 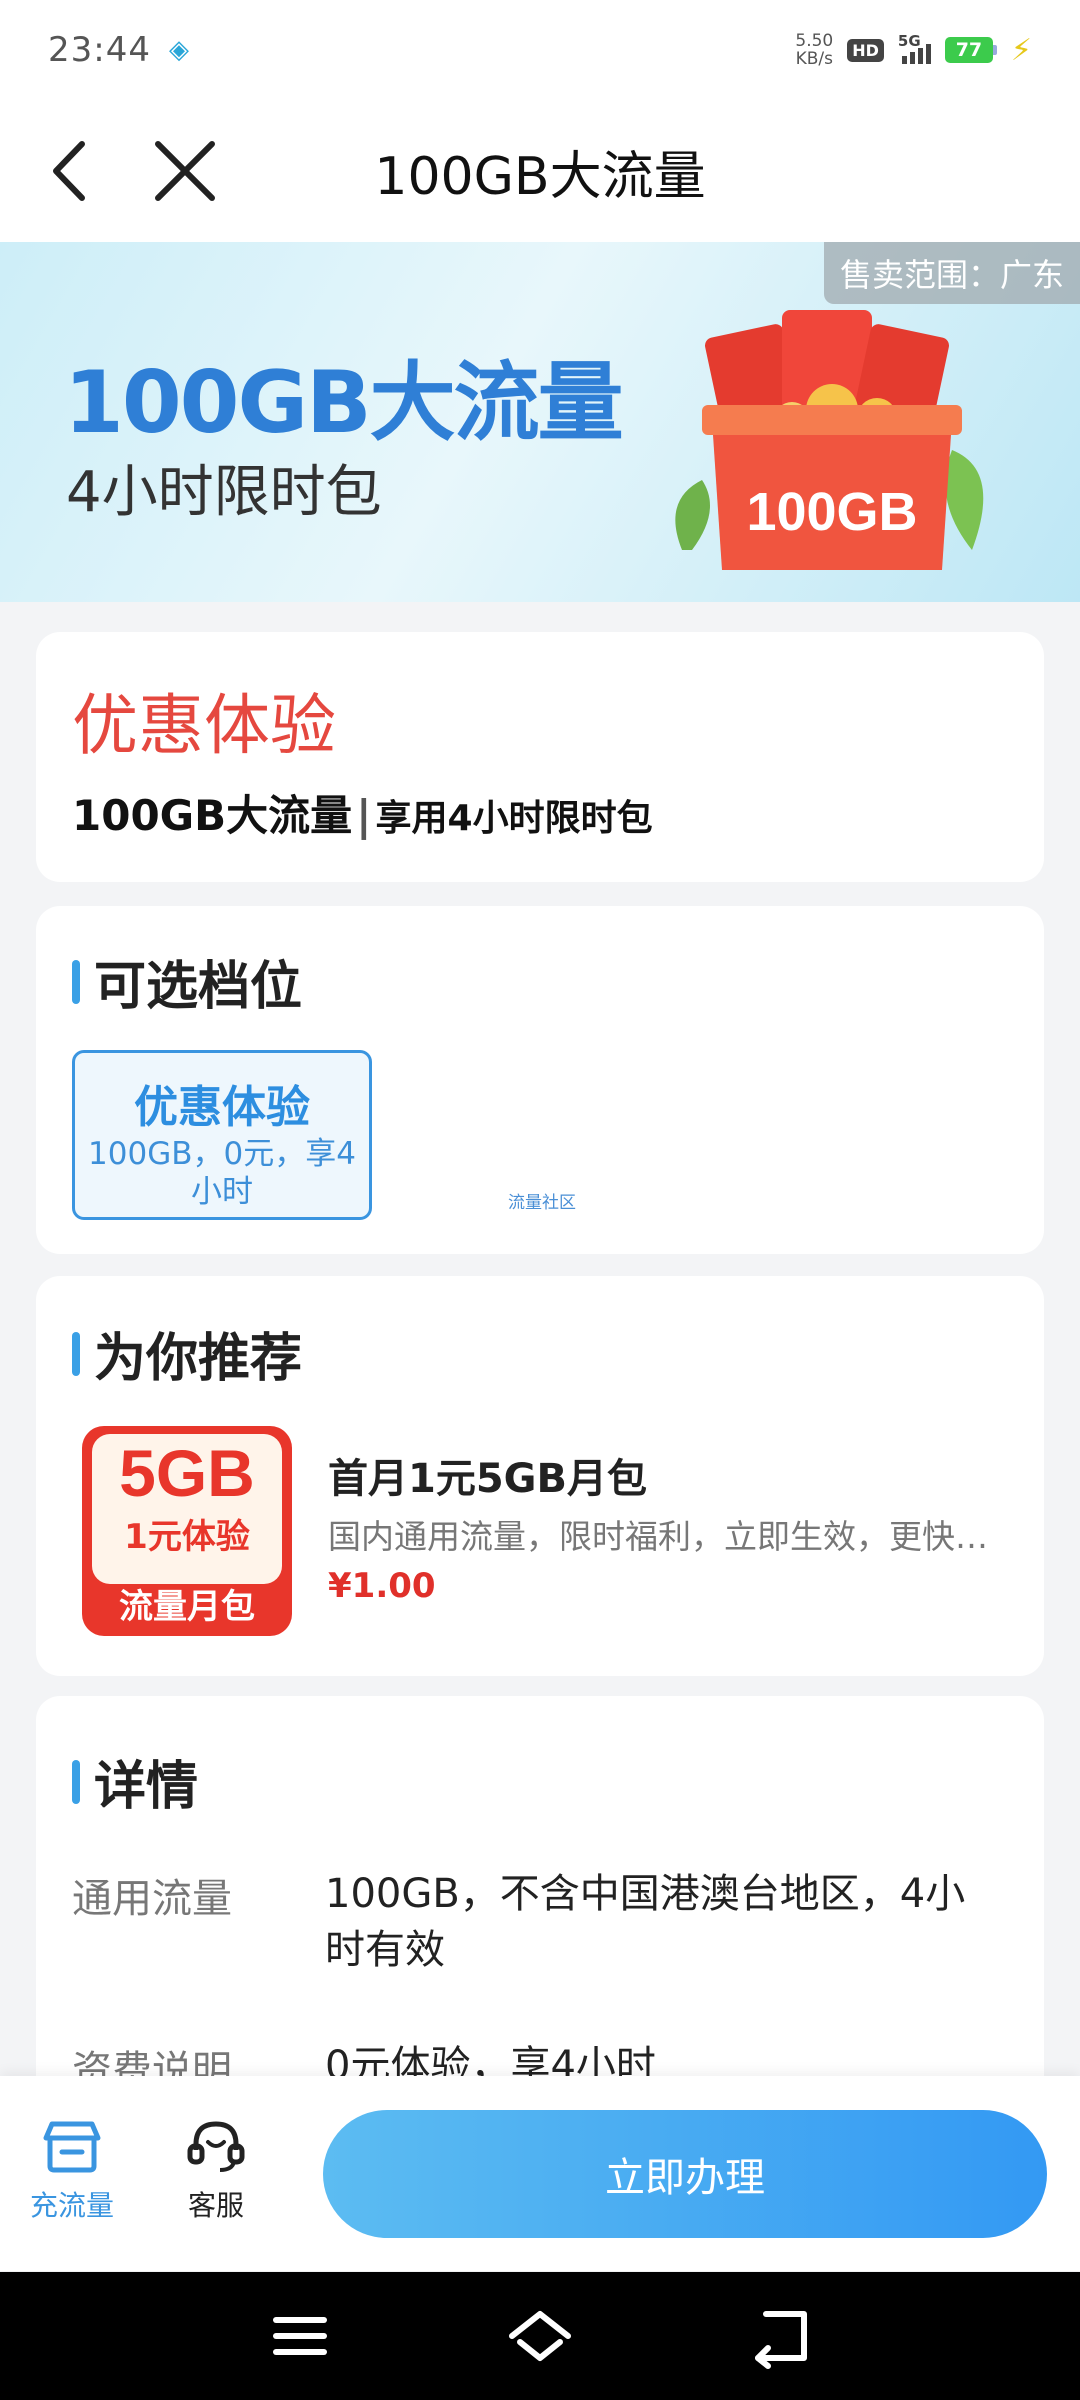 I want to click on tier-option-selected: 优惠体验 100GB，0元，享4小时, so click(x=222, y=1135).